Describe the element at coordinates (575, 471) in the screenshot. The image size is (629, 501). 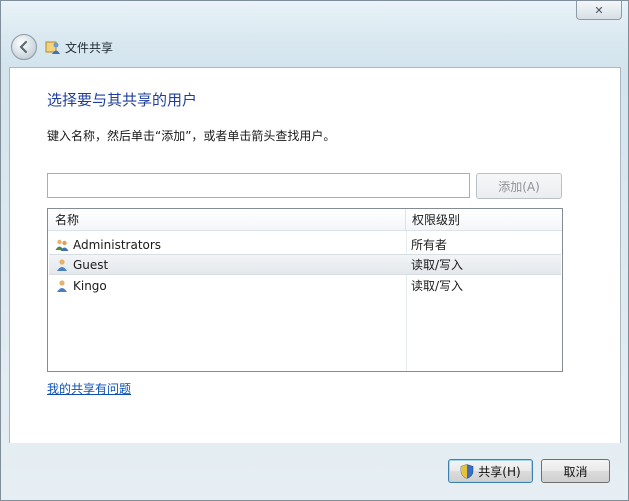
I see `cancel-button: 取消` at that location.